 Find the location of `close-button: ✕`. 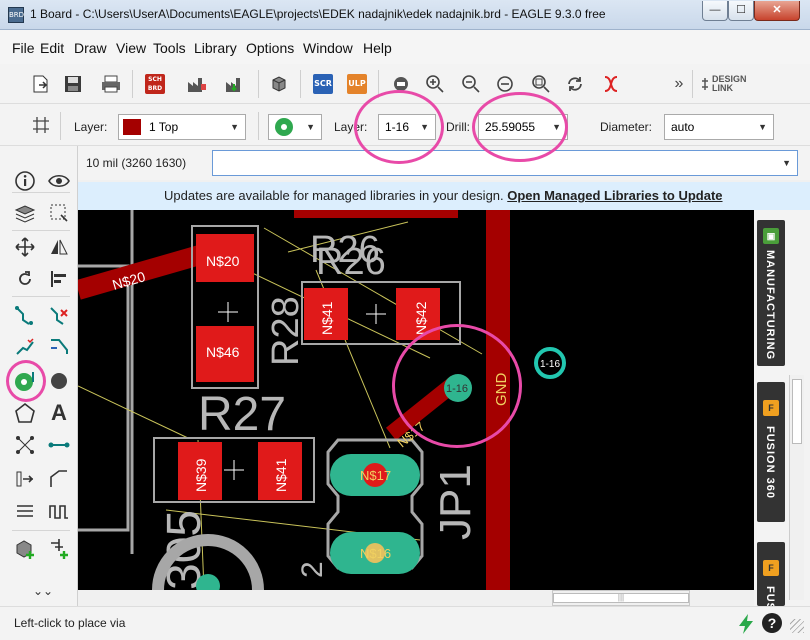

close-button: ✕ is located at coordinates (777, 11).